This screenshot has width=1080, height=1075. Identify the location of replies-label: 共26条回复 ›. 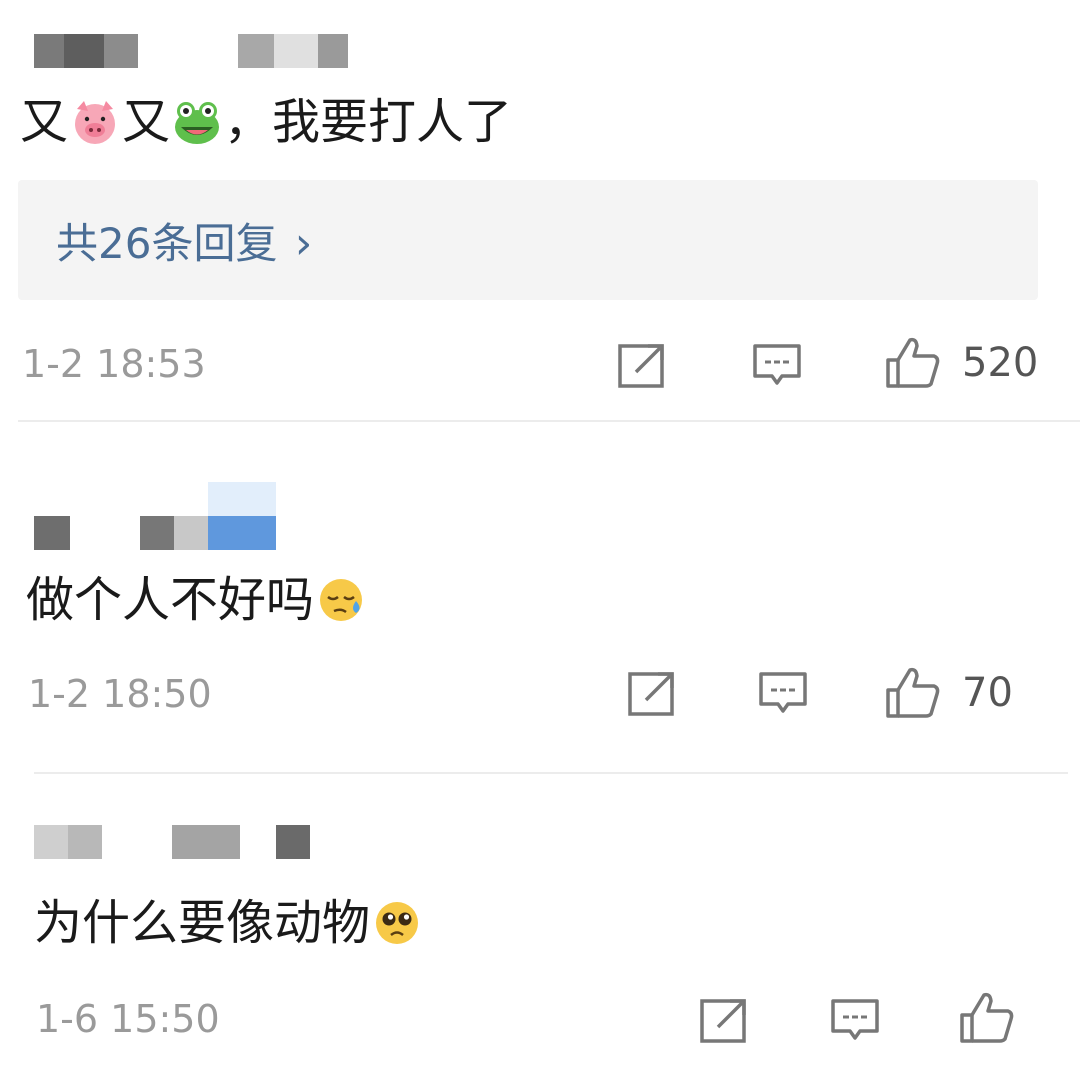
(184, 240).